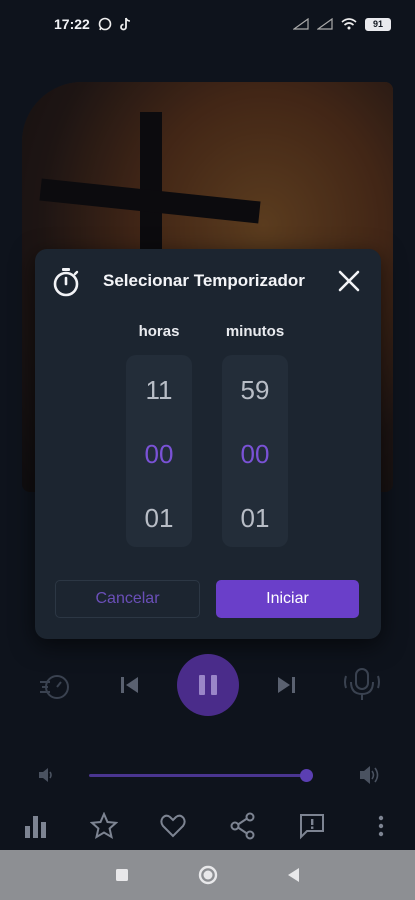 The width and height of the screenshot is (415, 900). I want to click on hours-next-value: 01, so click(159, 518).